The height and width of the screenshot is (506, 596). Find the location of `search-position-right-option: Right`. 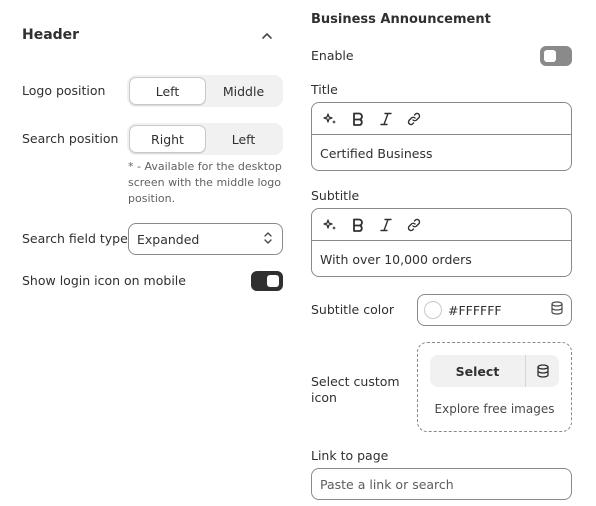

search-position-right-option: Right is located at coordinates (167, 139).